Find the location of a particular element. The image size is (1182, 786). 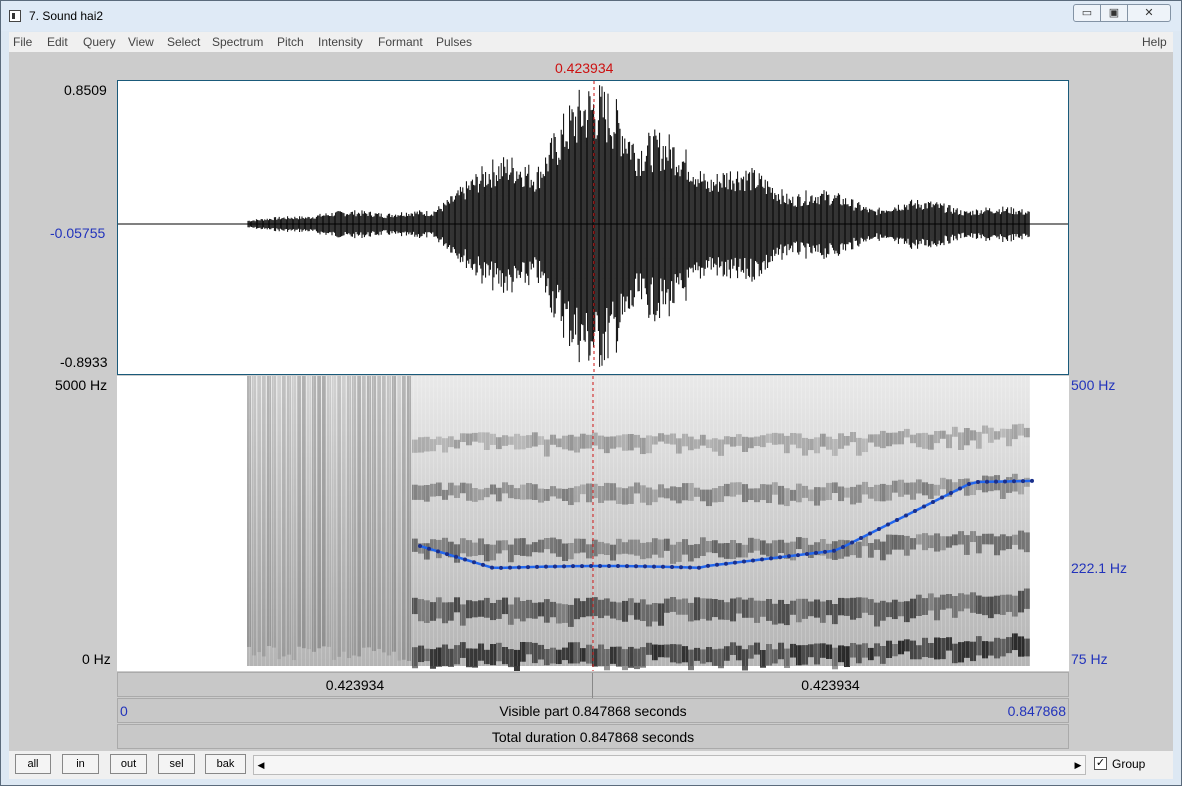

zoom-selection-button: sel is located at coordinates (176, 764).